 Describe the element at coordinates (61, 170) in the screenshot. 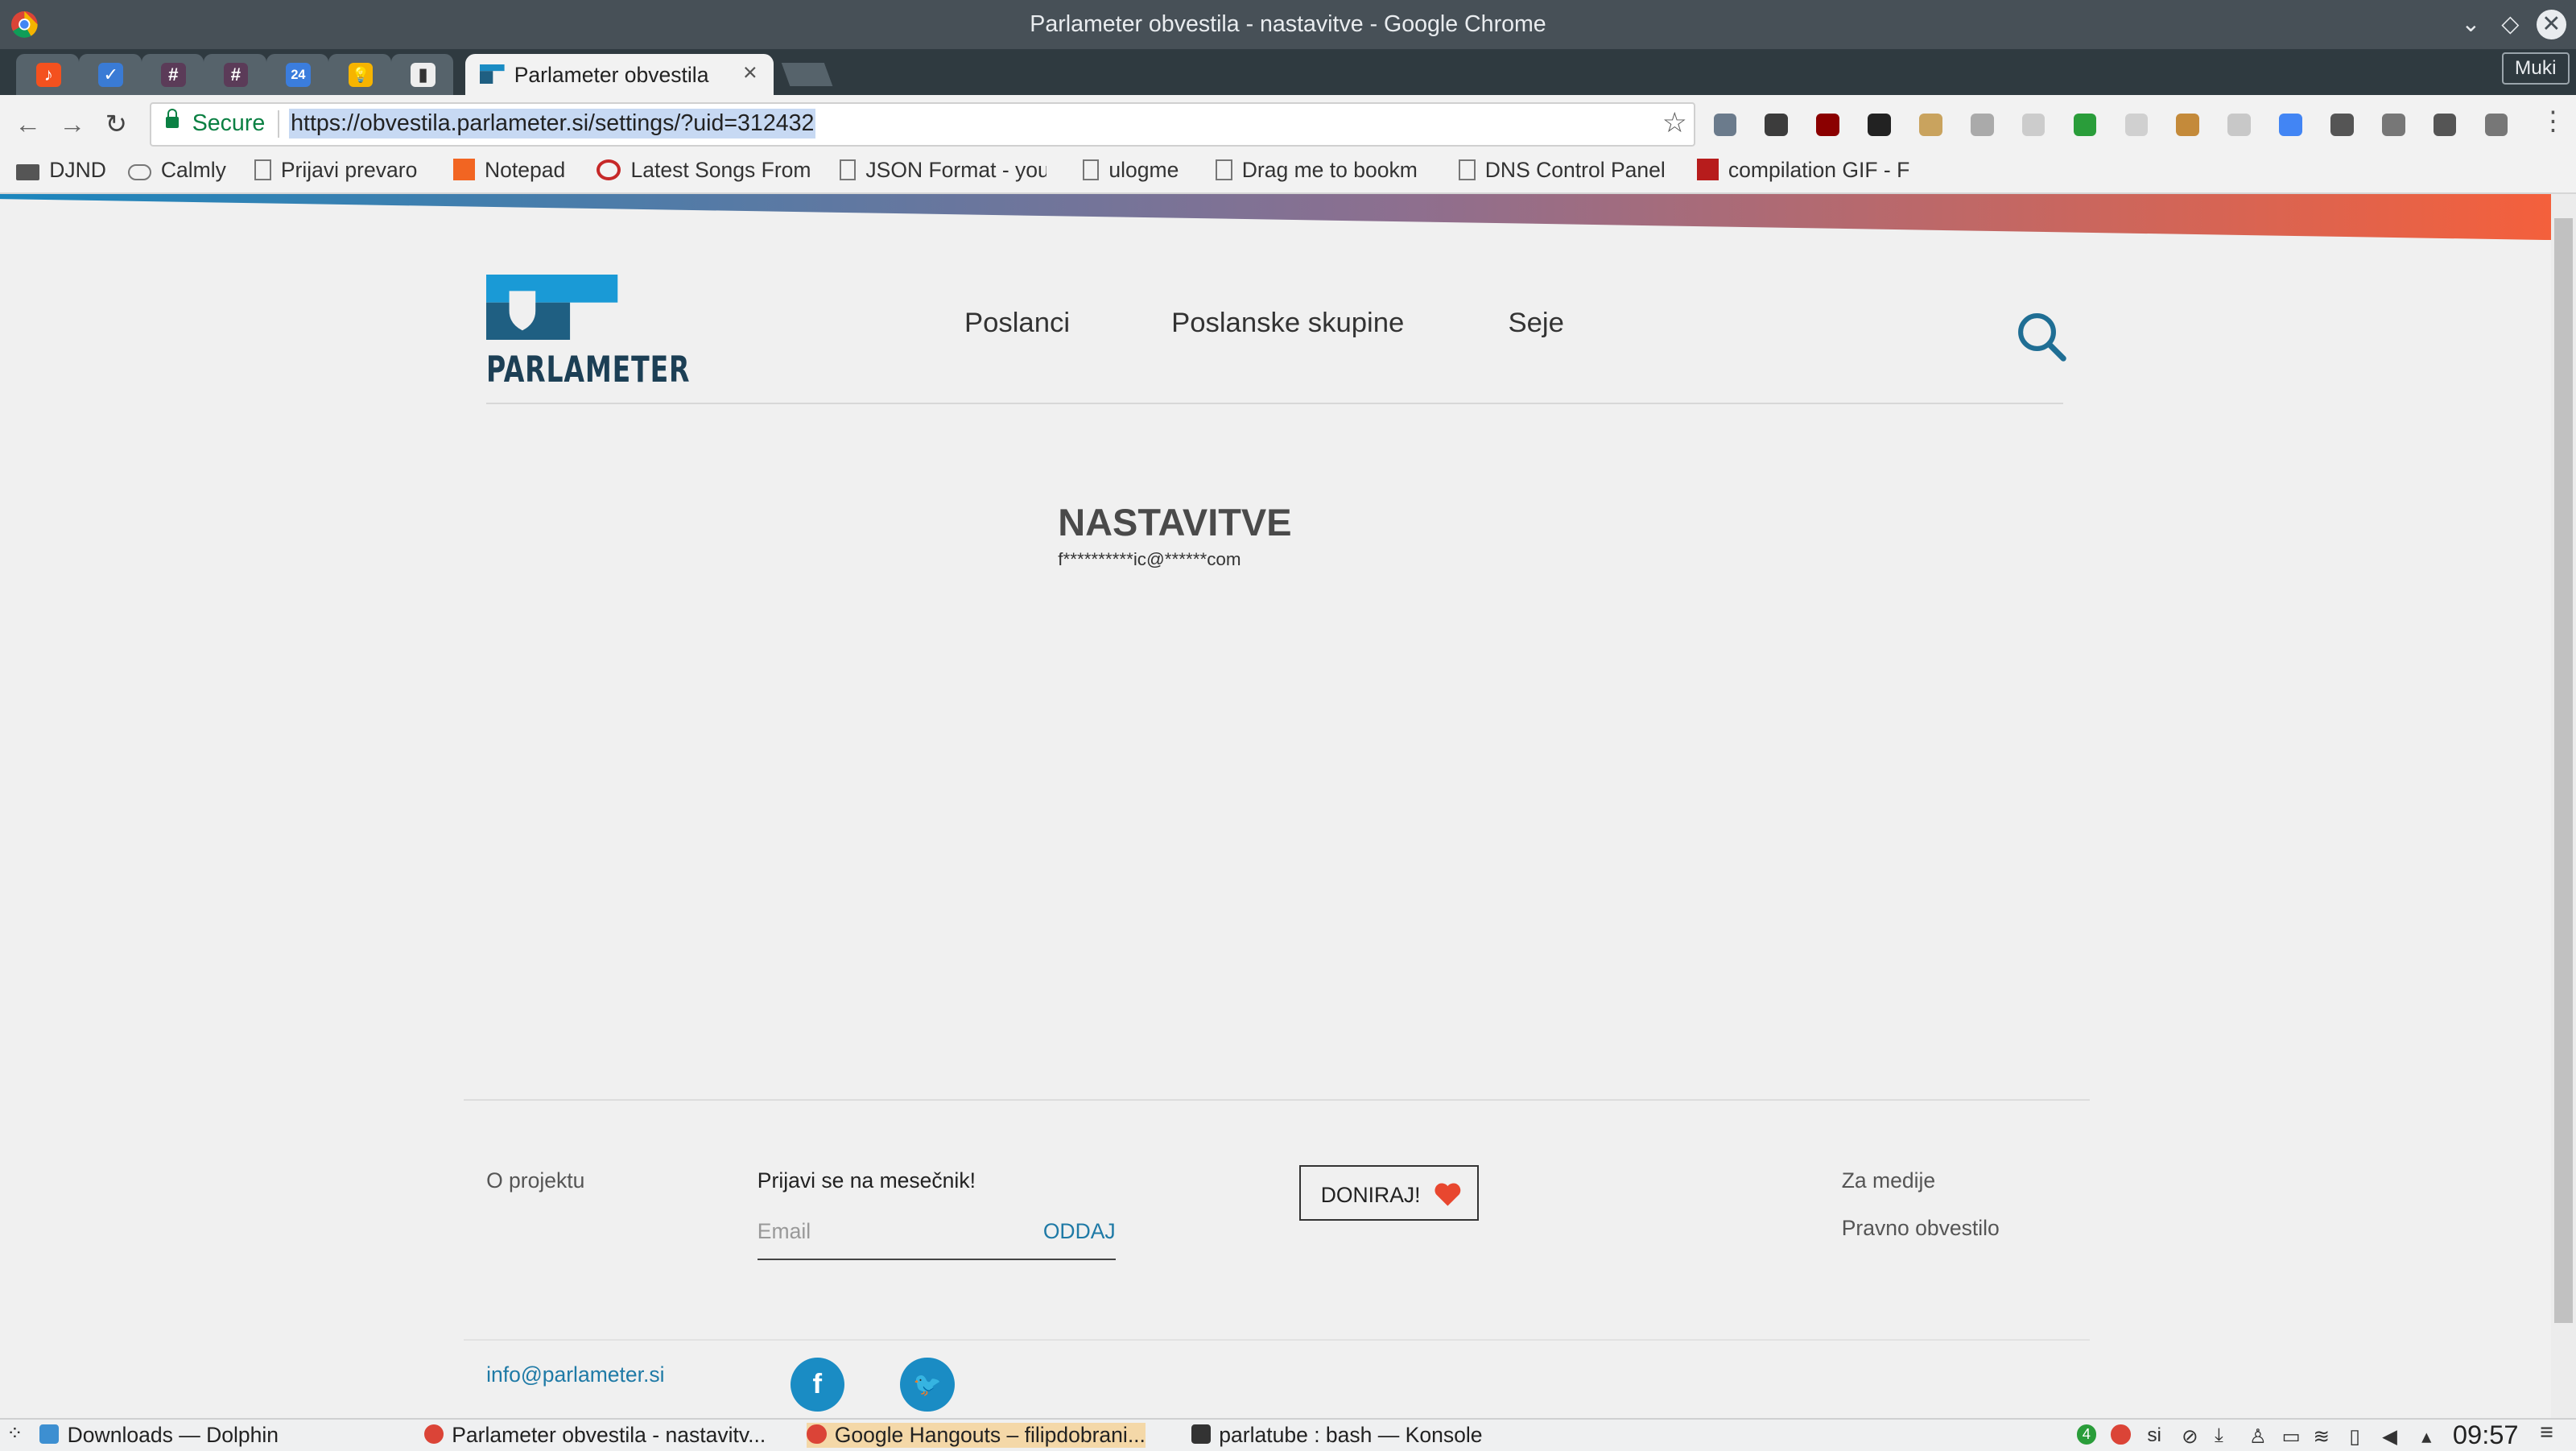

I see `bookmark-item: DJND` at that location.